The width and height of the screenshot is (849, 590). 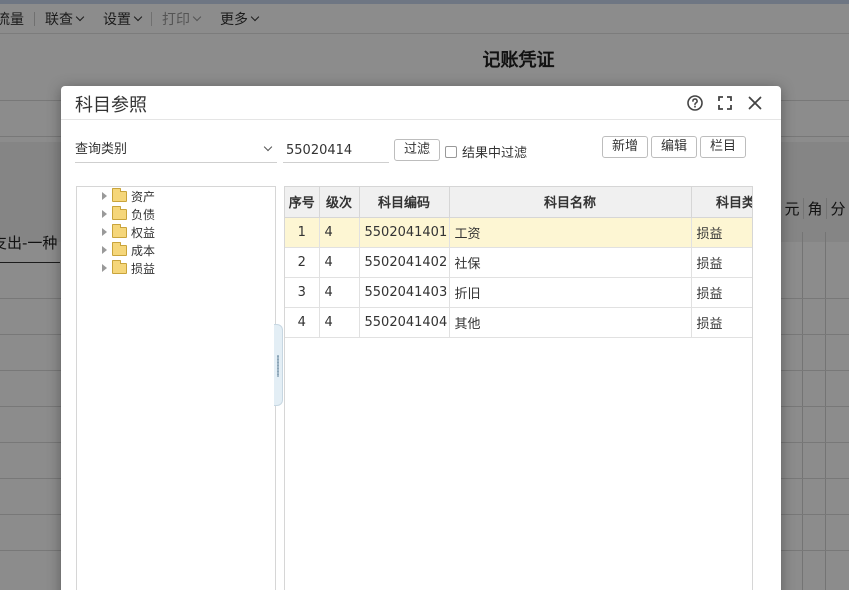 I want to click on chevron-down-icon, so click(x=268, y=147).